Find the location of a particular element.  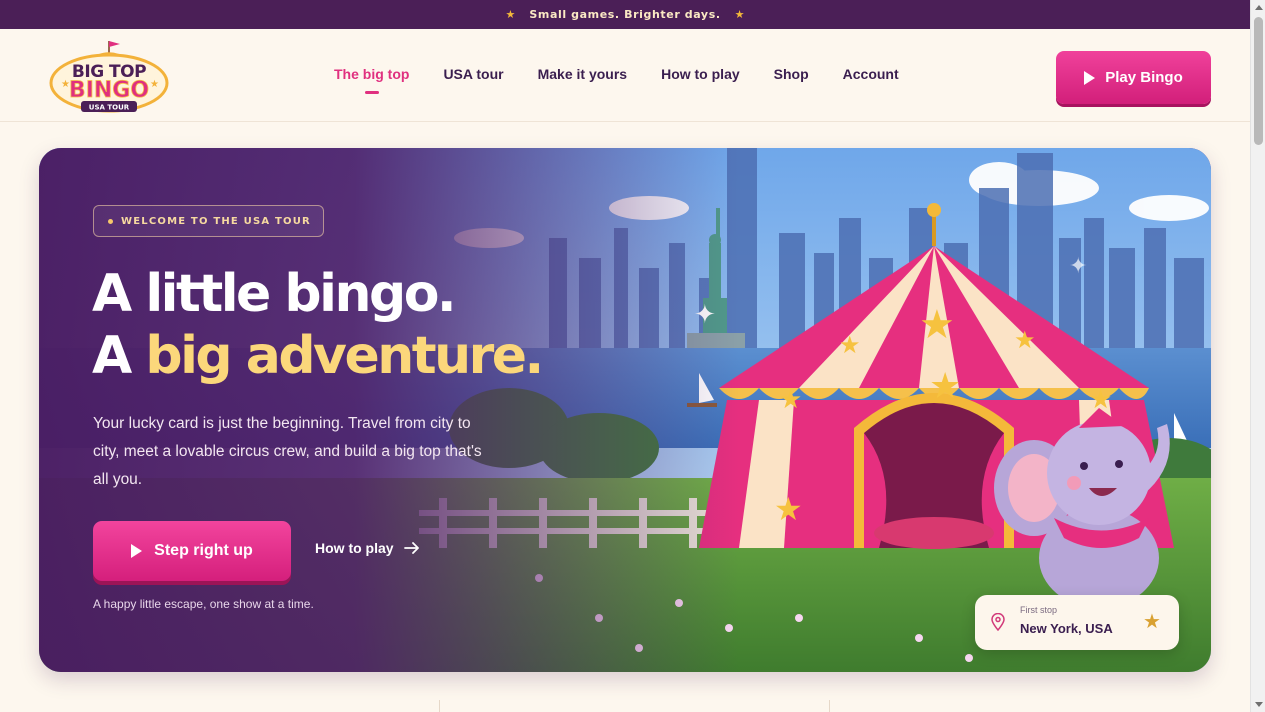

scrollbar-thumb is located at coordinates (1258, 81).